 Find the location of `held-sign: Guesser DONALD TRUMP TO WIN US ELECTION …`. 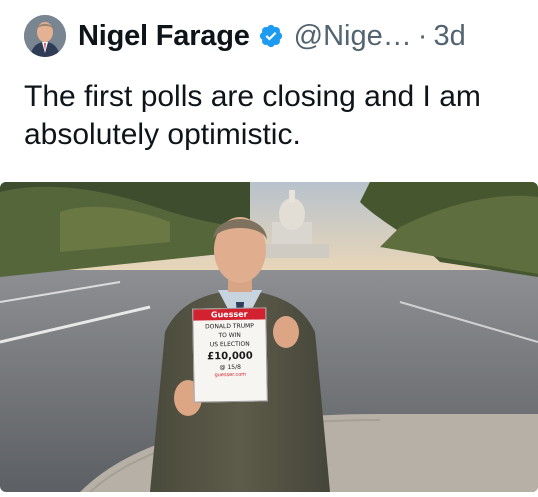

held-sign: Guesser DONALD TRUMP TO WIN US ELECTION … is located at coordinates (230, 355).